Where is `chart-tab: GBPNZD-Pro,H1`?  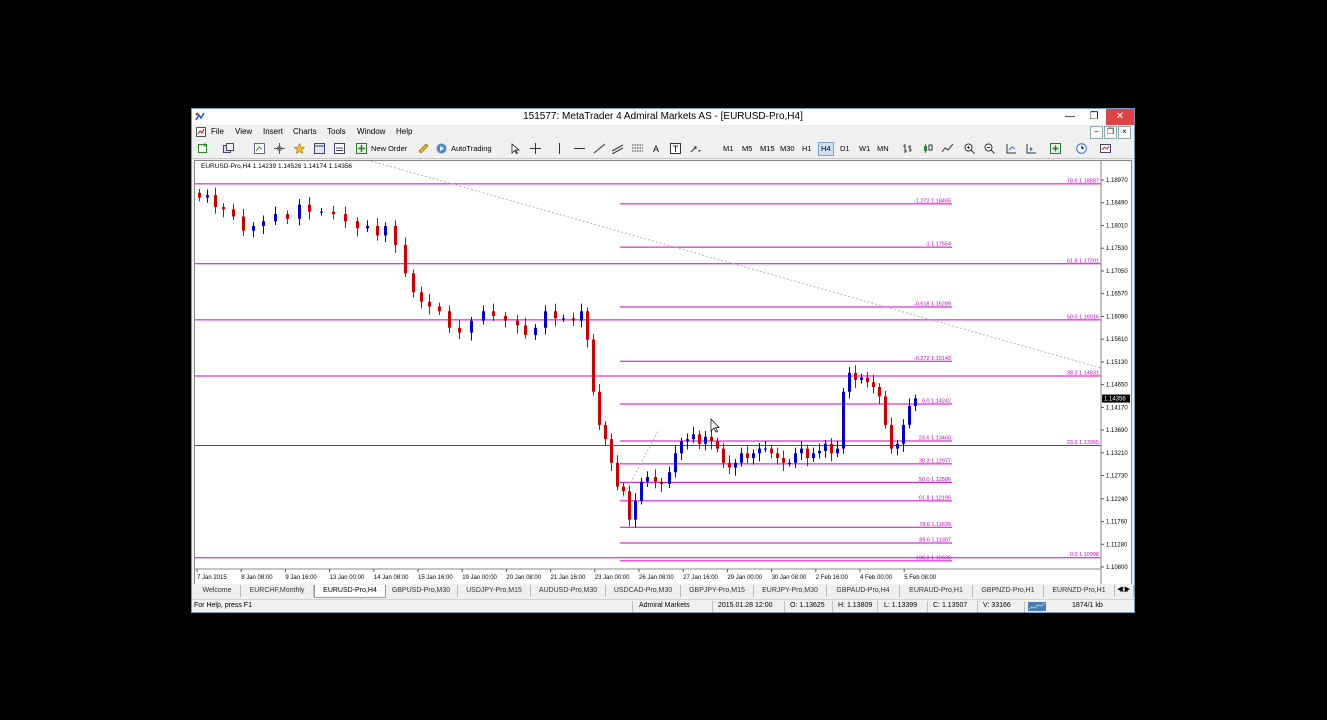
chart-tab: GBPNZD-Pro,H1 is located at coordinates (1008, 591).